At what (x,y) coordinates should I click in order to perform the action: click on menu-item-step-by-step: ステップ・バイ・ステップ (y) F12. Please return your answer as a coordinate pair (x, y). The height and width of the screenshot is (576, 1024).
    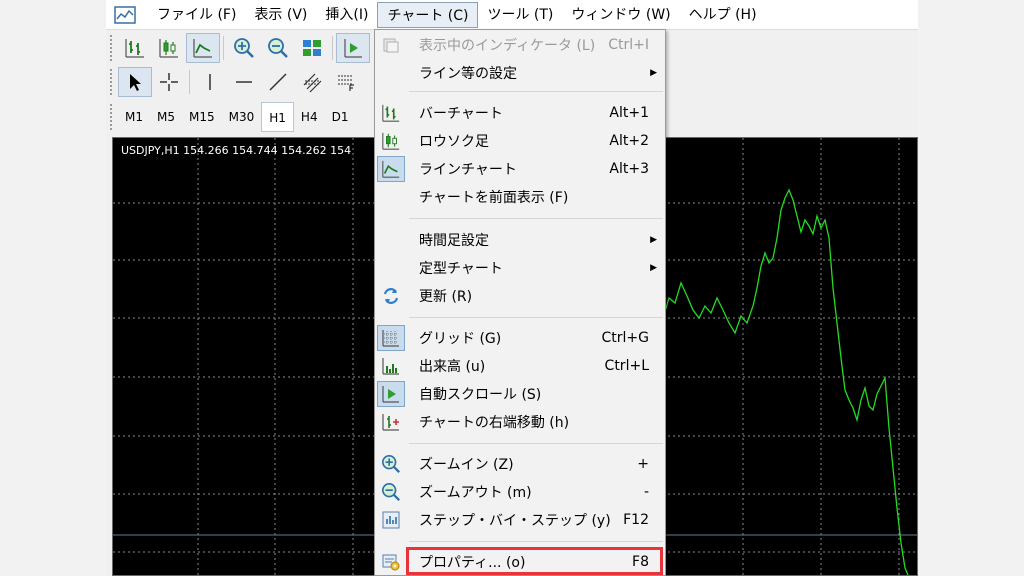
    Looking at the image, I should click on (520, 520).